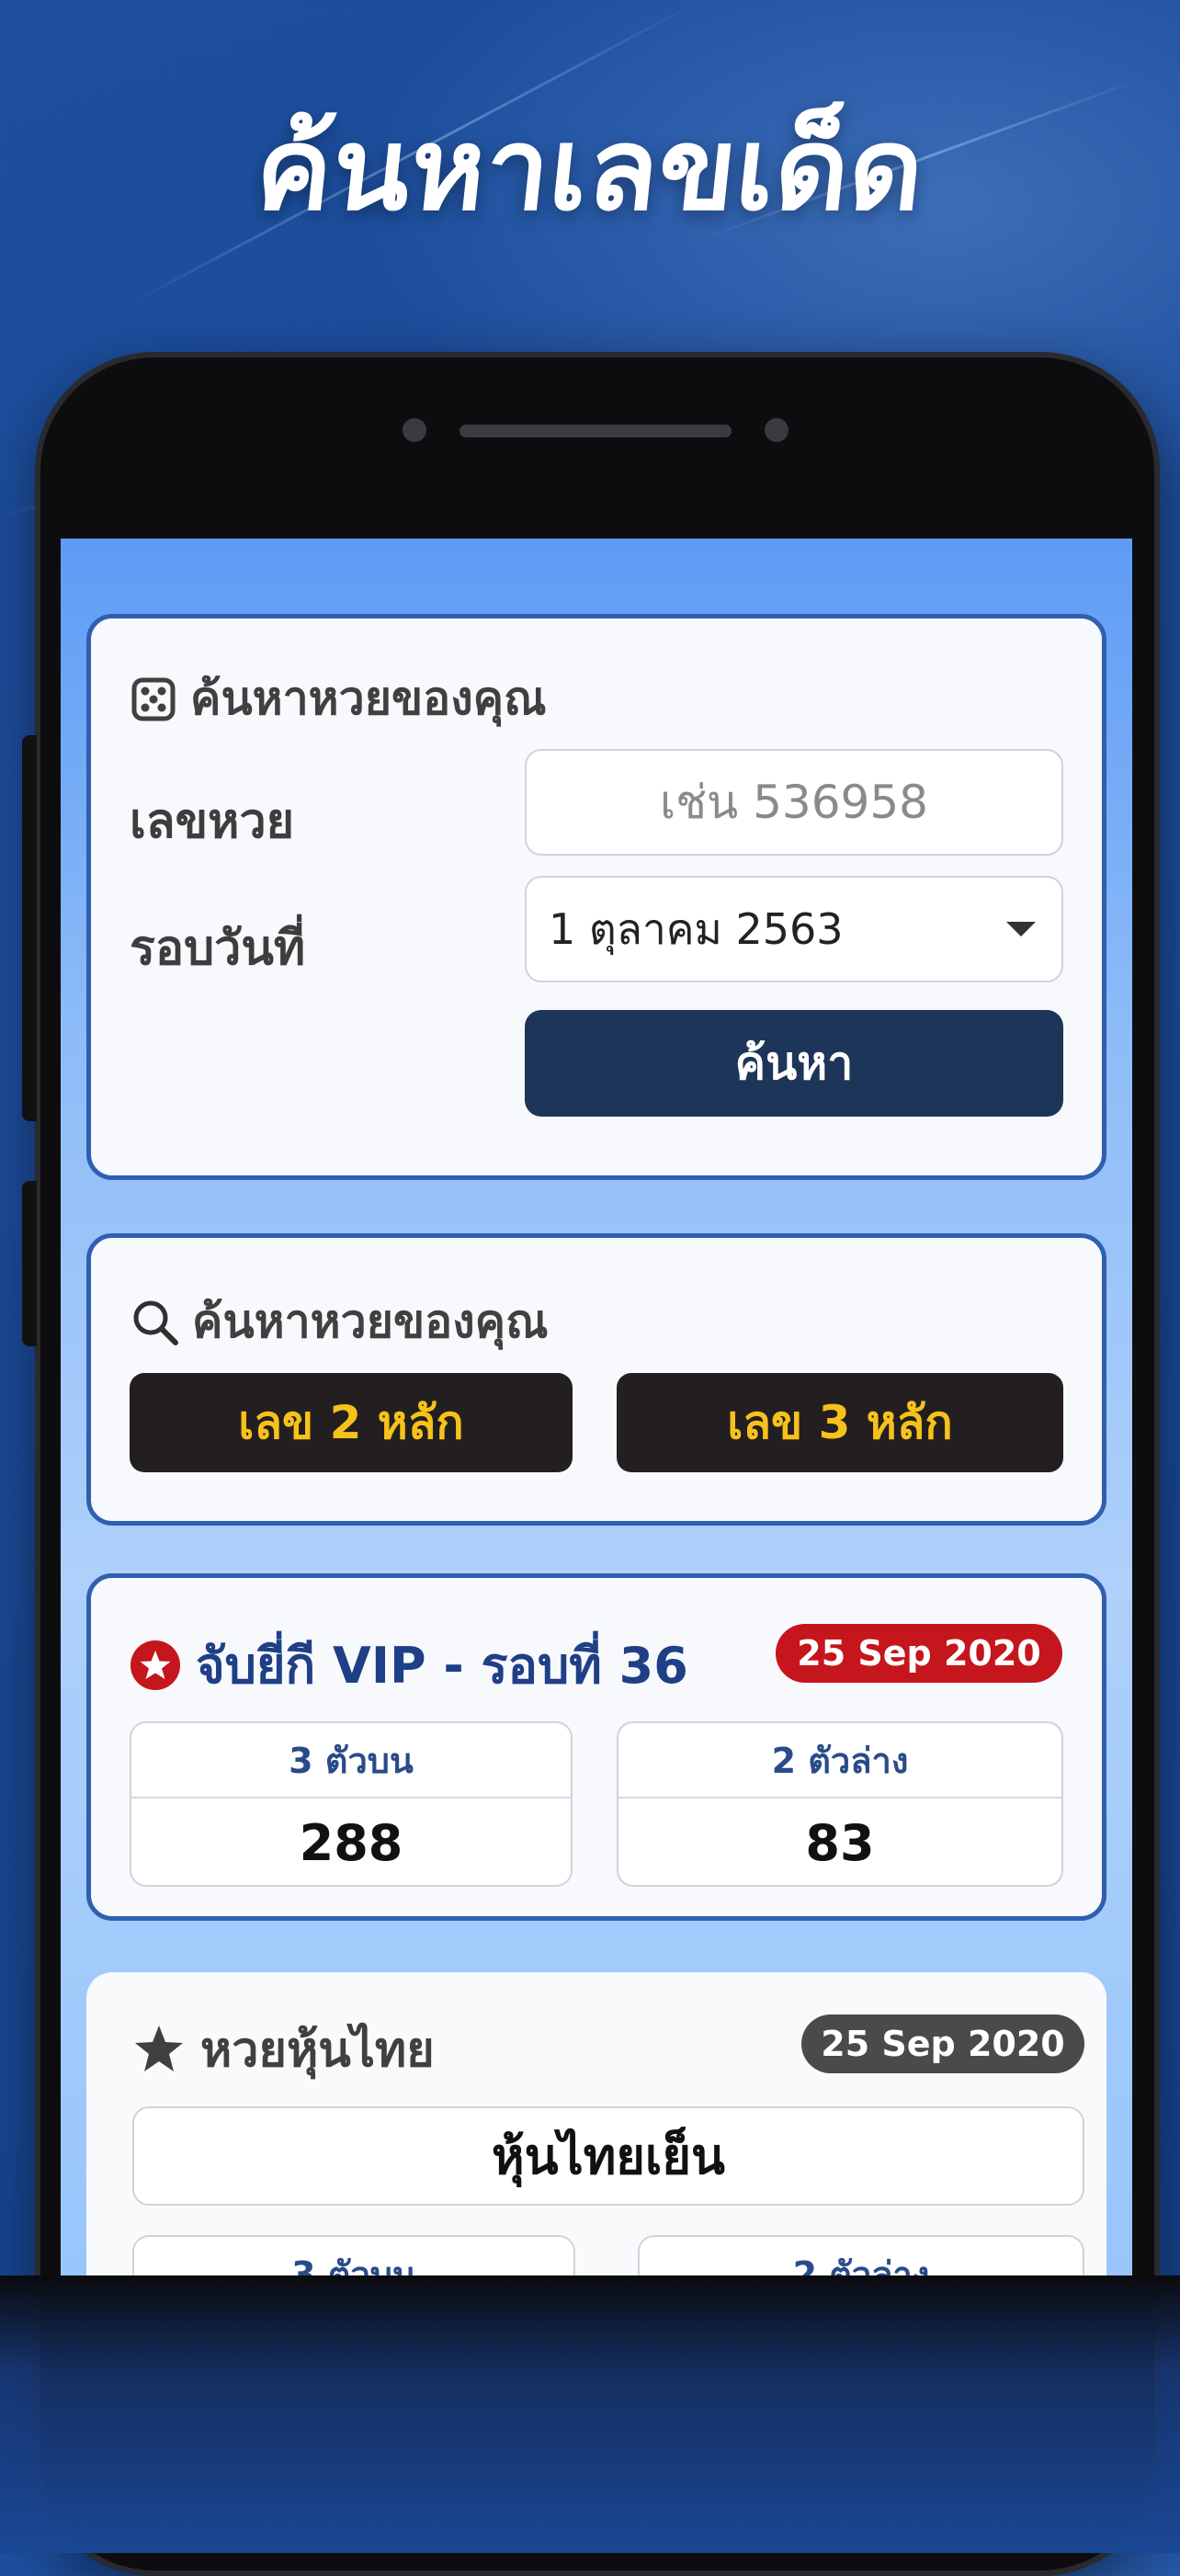  I want to click on thai-stock-title-text: หวยหุ้นไทย, so click(317, 2050).